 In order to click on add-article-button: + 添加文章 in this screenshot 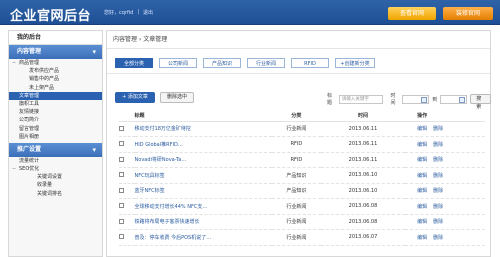, I will do `click(135, 97)`.